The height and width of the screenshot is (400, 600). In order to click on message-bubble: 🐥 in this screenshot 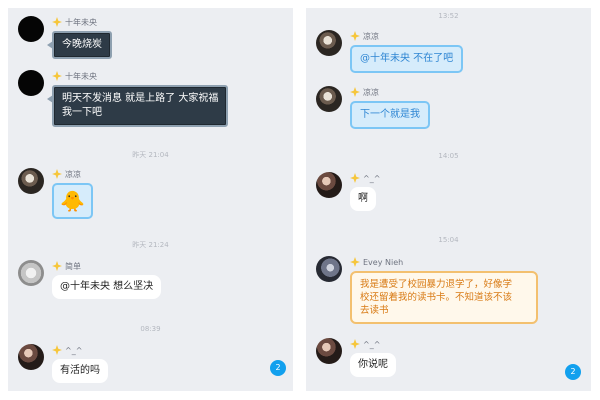, I will do `click(72, 201)`.